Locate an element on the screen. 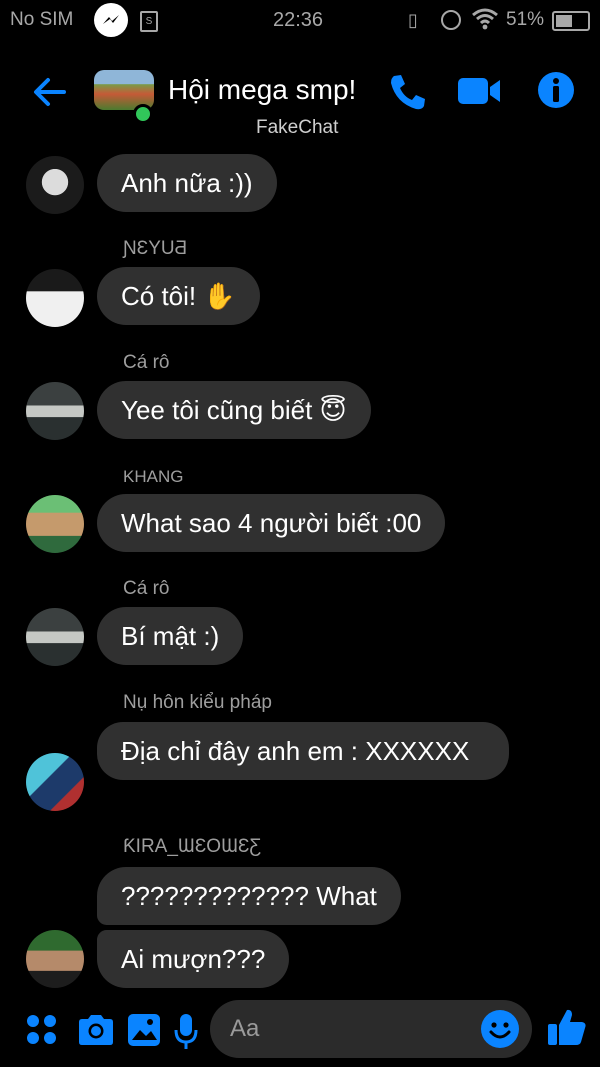  message-bubble: Bí mật :) is located at coordinates (170, 636).